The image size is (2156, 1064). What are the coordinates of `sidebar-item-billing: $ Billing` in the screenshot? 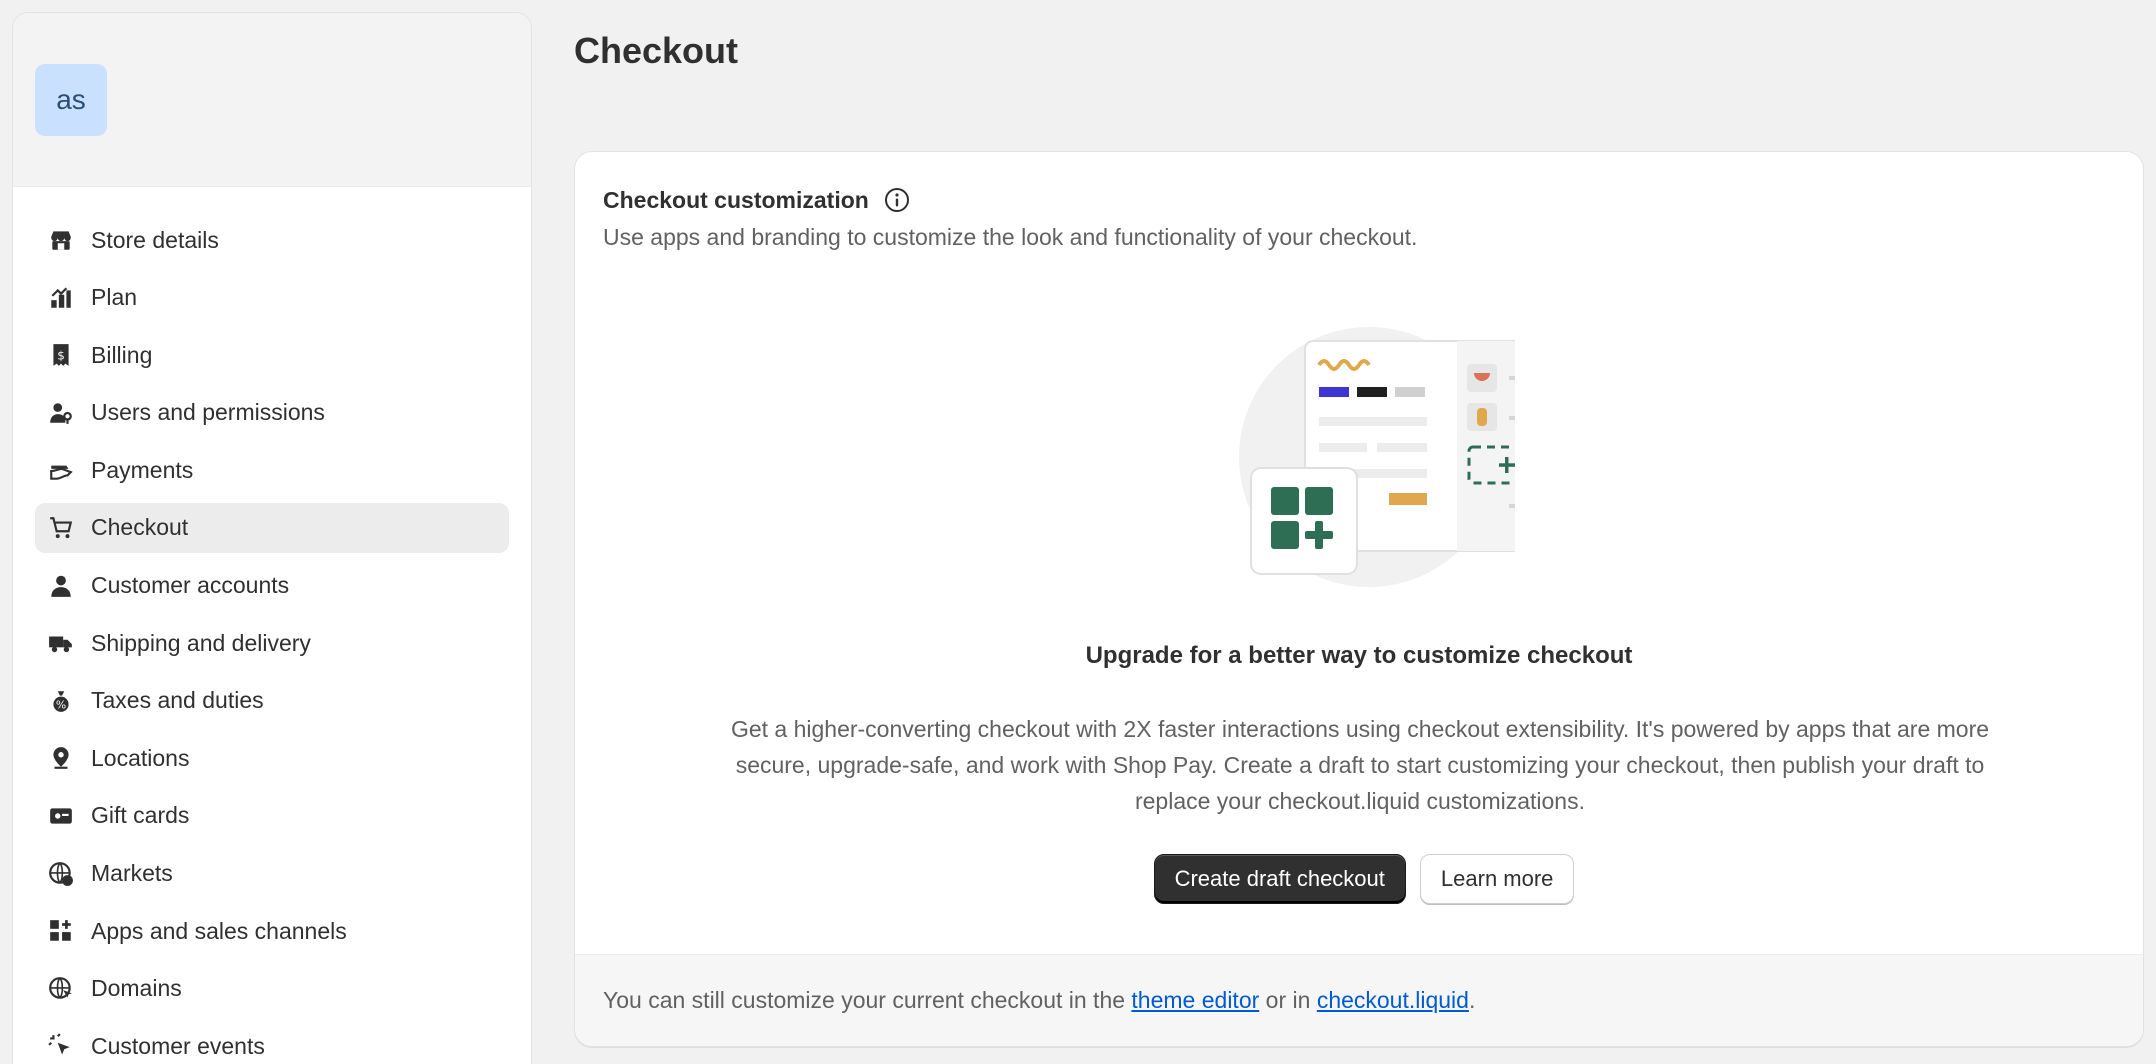 It's located at (272, 355).